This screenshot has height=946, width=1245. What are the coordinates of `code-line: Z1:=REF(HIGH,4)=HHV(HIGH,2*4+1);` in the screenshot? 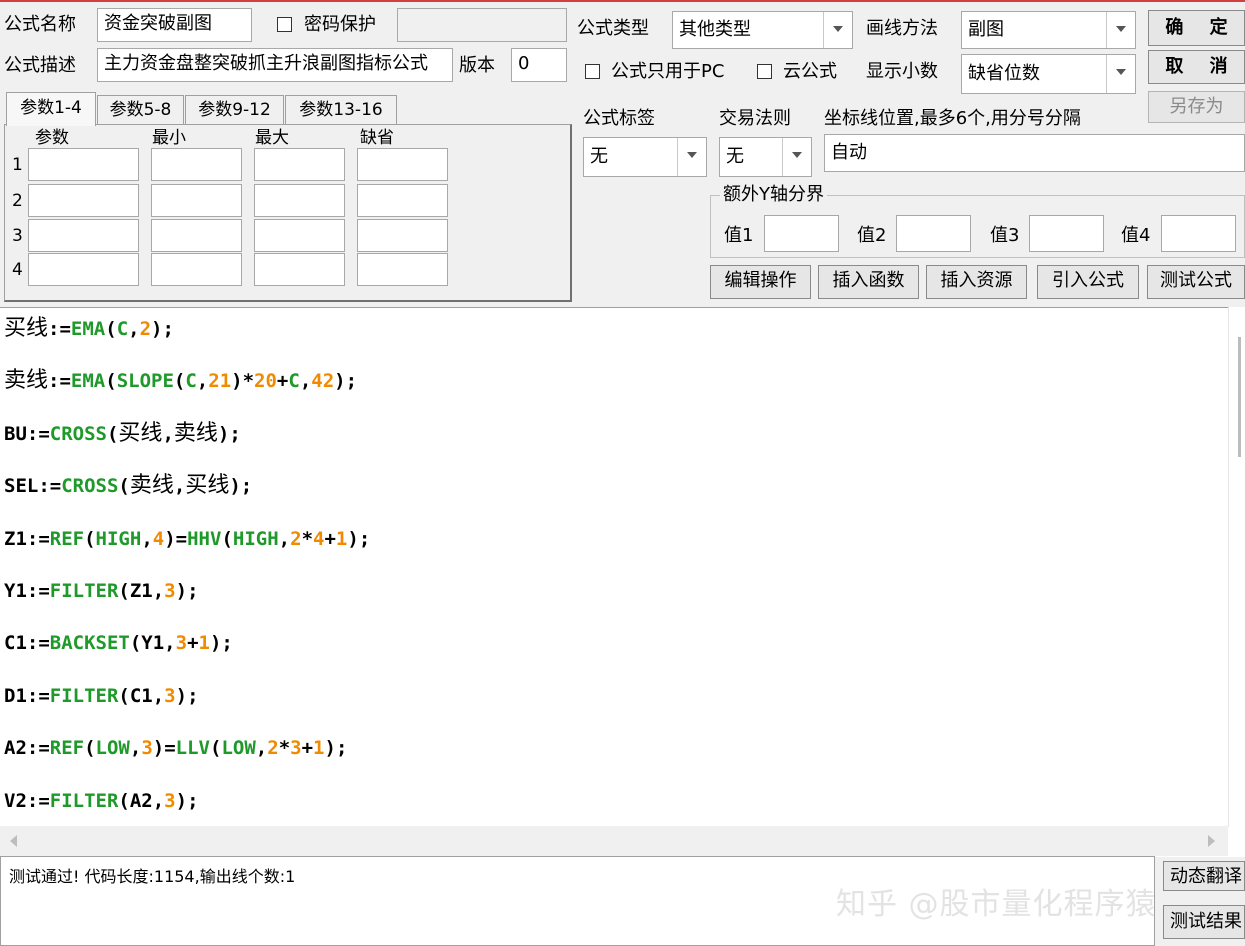 It's located at (187, 539).